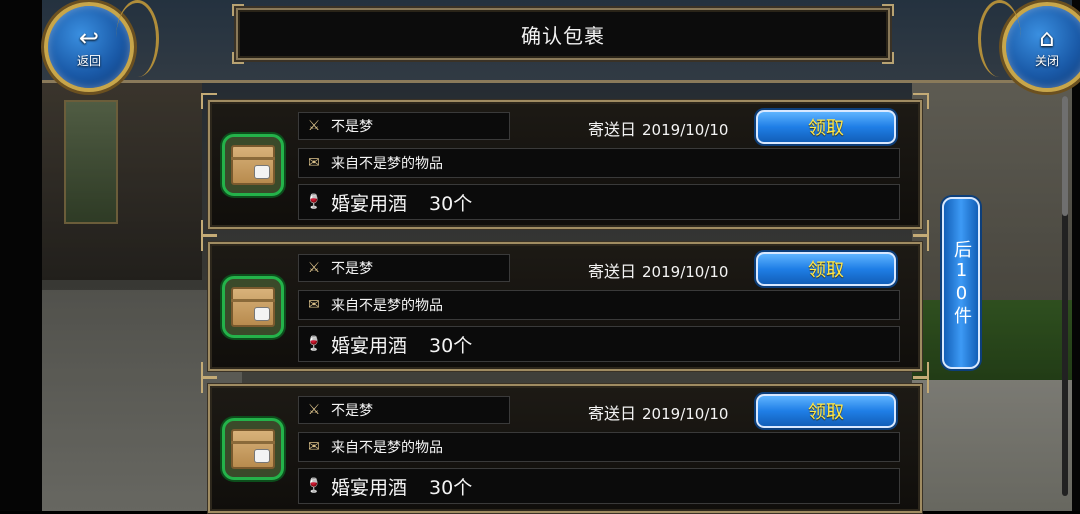  Describe the element at coordinates (88, 60) in the screenshot. I see `back-label: 返回` at that location.